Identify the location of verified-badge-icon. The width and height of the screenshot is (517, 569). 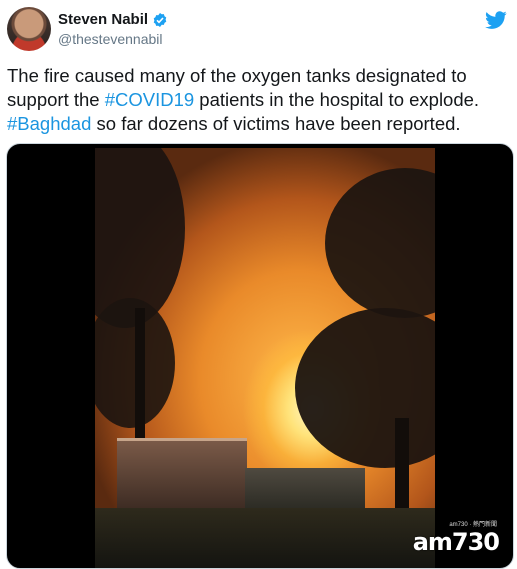
(160, 19).